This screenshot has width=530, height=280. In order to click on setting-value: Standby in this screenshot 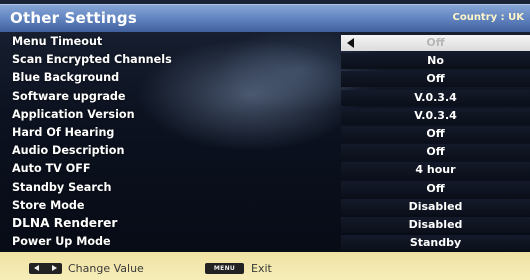, I will do `click(435, 243)`.